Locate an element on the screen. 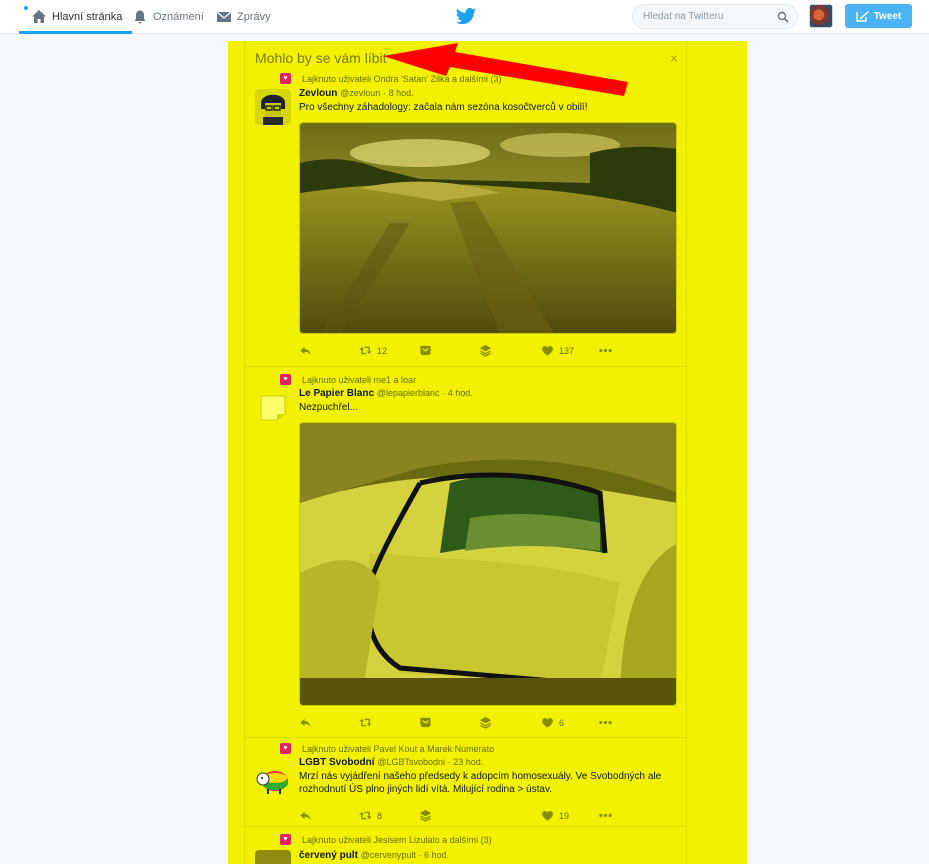  like-button: 19 is located at coordinates (555, 815).